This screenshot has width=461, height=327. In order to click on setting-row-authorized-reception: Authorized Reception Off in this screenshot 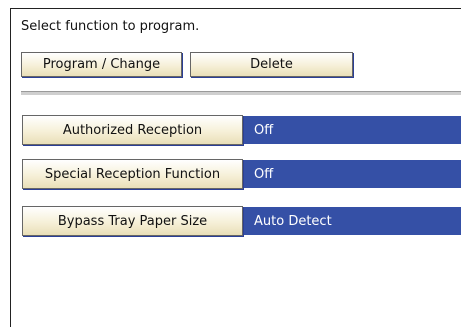, I will do `click(241, 130)`.